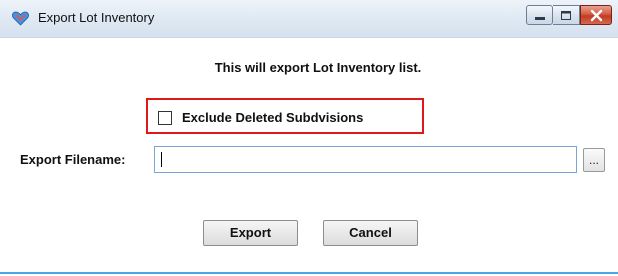 Image resolution: width=618 pixels, height=276 pixels. What do you see at coordinates (309, 273) in the screenshot?
I see `window-bottom-border` at bounding box center [309, 273].